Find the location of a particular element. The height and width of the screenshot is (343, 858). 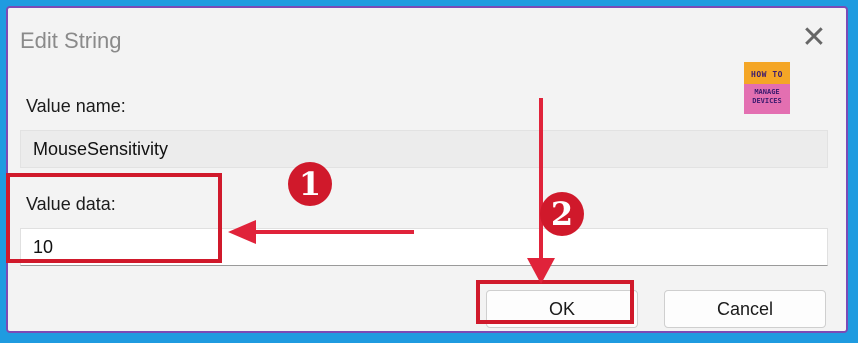

step-2-badge: 2 is located at coordinates (562, 214).